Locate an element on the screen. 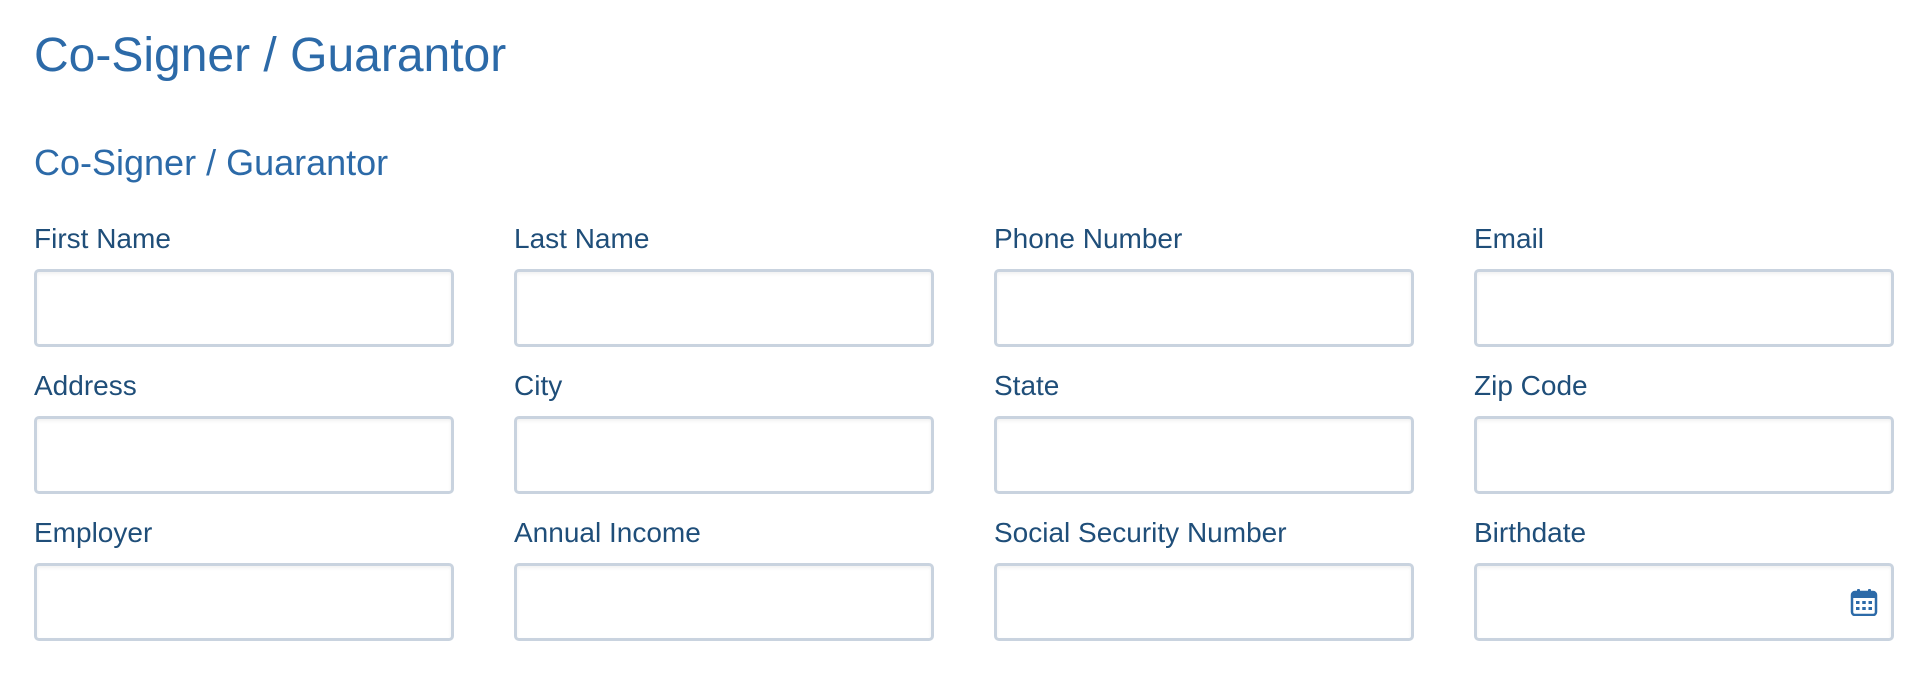  phone-number-input is located at coordinates (1204, 308).